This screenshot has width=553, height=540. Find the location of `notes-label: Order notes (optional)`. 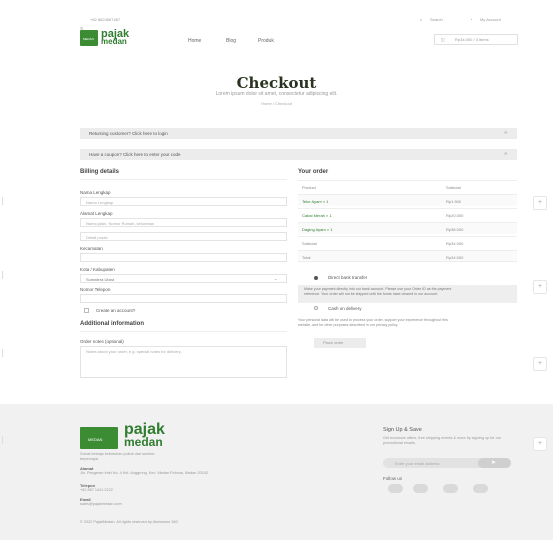

notes-label: Order notes (optional) is located at coordinates (102, 341).